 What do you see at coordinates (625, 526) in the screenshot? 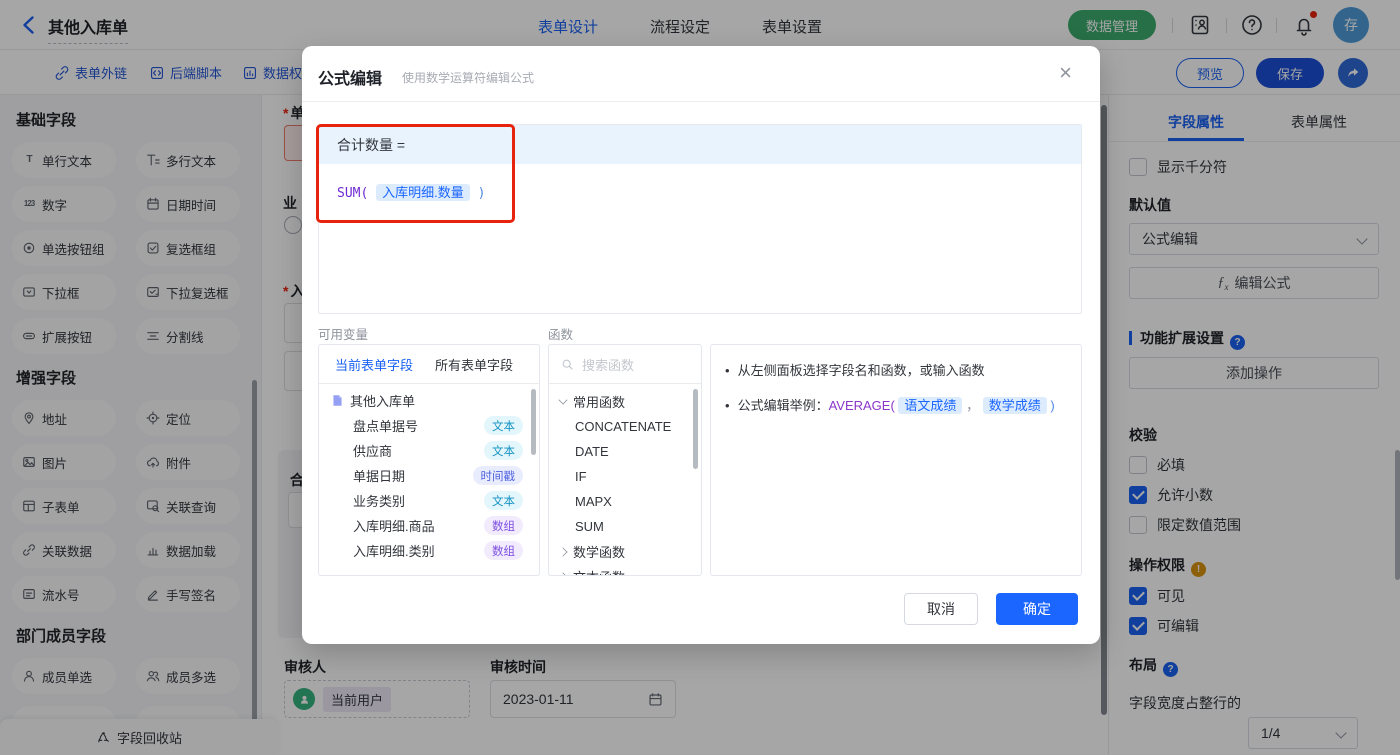
I see `function-item: SUM` at bounding box center [625, 526].